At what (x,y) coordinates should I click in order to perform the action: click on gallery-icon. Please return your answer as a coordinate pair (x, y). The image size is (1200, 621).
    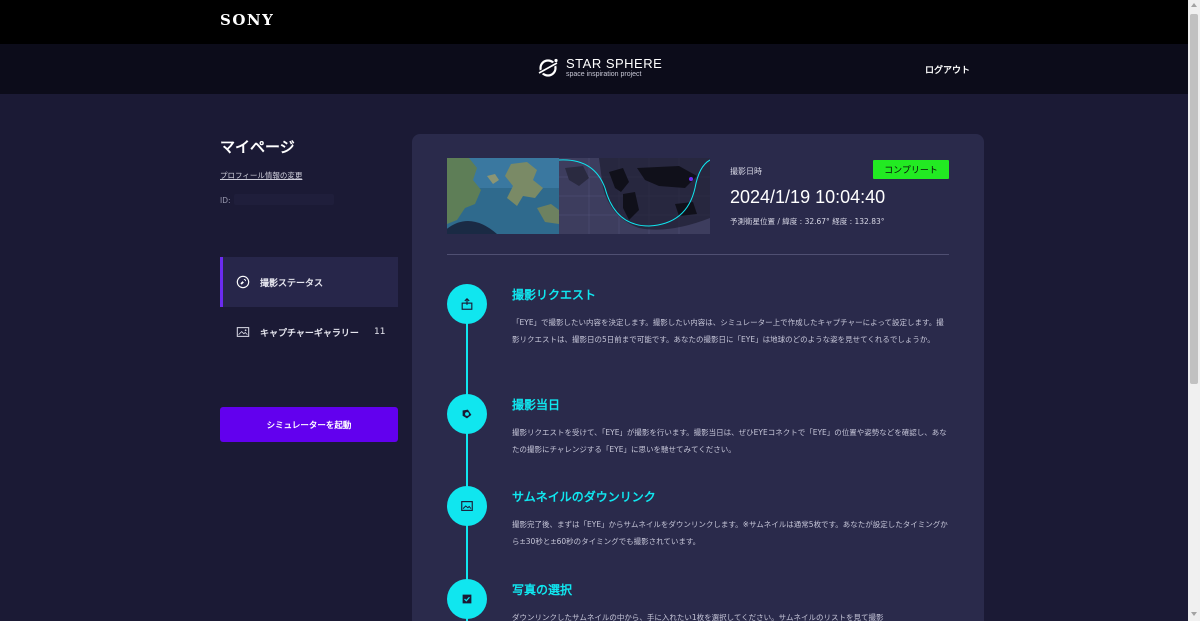
    Looking at the image, I should click on (243, 332).